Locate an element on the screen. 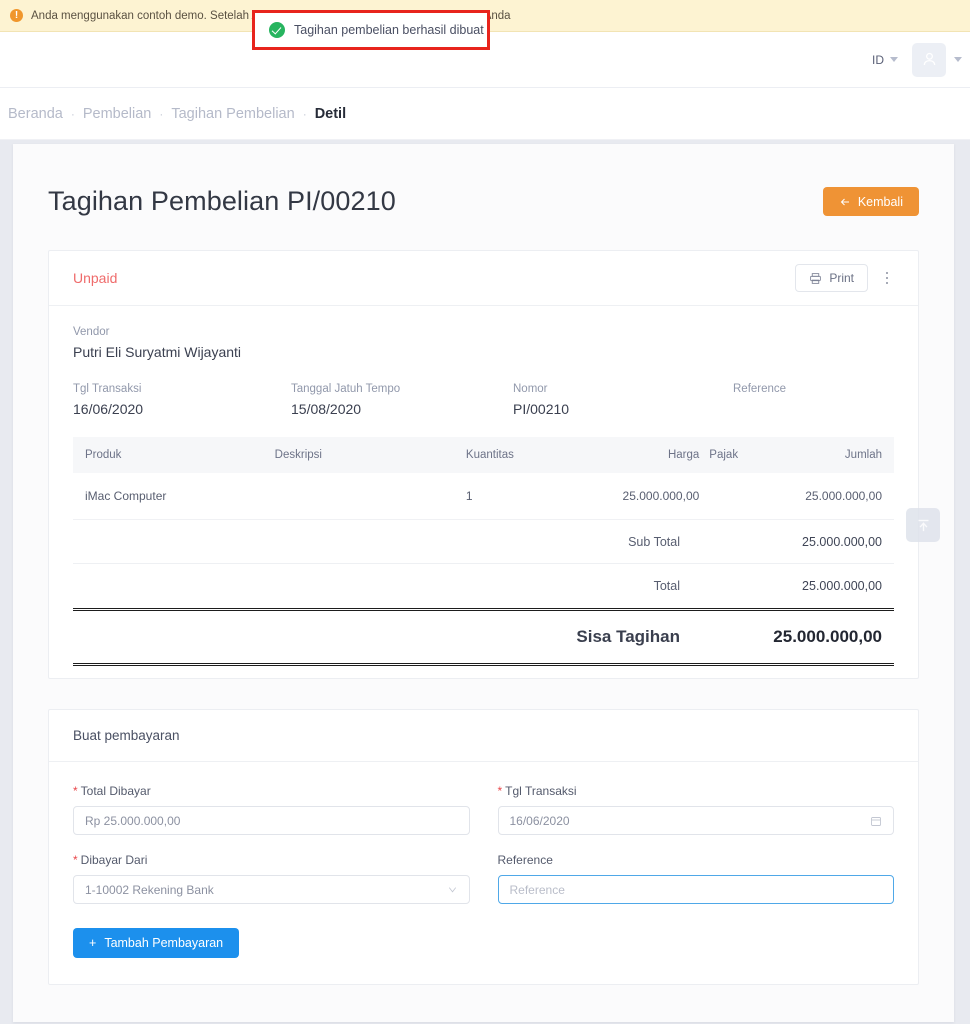  kebab-menu-icon is located at coordinates (887, 278).